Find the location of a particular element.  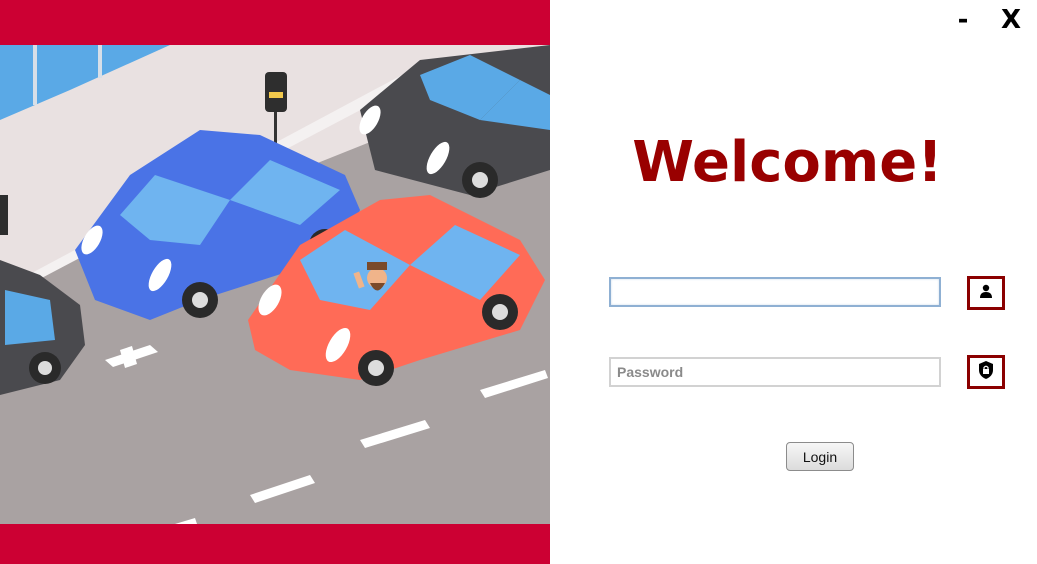

lock-icon-box is located at coordinates (986, 372).